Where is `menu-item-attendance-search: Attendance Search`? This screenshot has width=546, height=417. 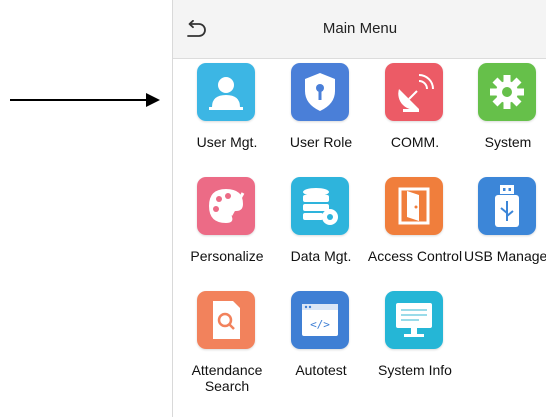
menu-item-attendance-search: Attendance Search is located at coordinates (227, 346).